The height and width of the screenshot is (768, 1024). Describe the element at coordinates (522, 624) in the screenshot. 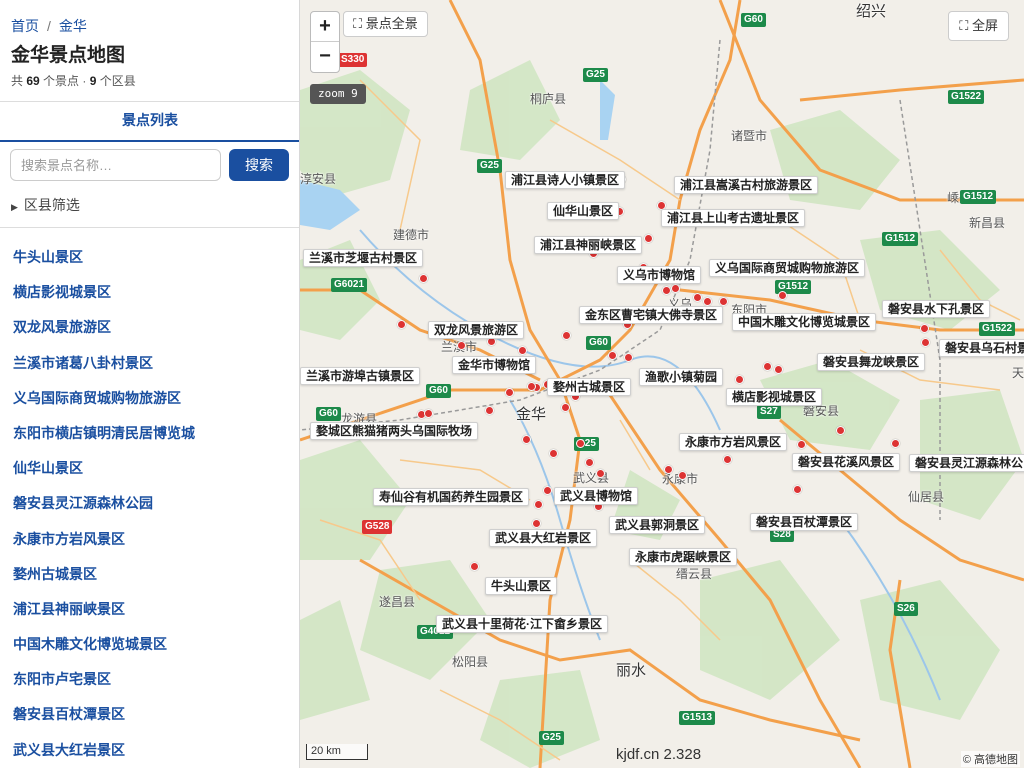

I see `poi-label: 武义县十里荷花·江下畲乡景区` at that location.